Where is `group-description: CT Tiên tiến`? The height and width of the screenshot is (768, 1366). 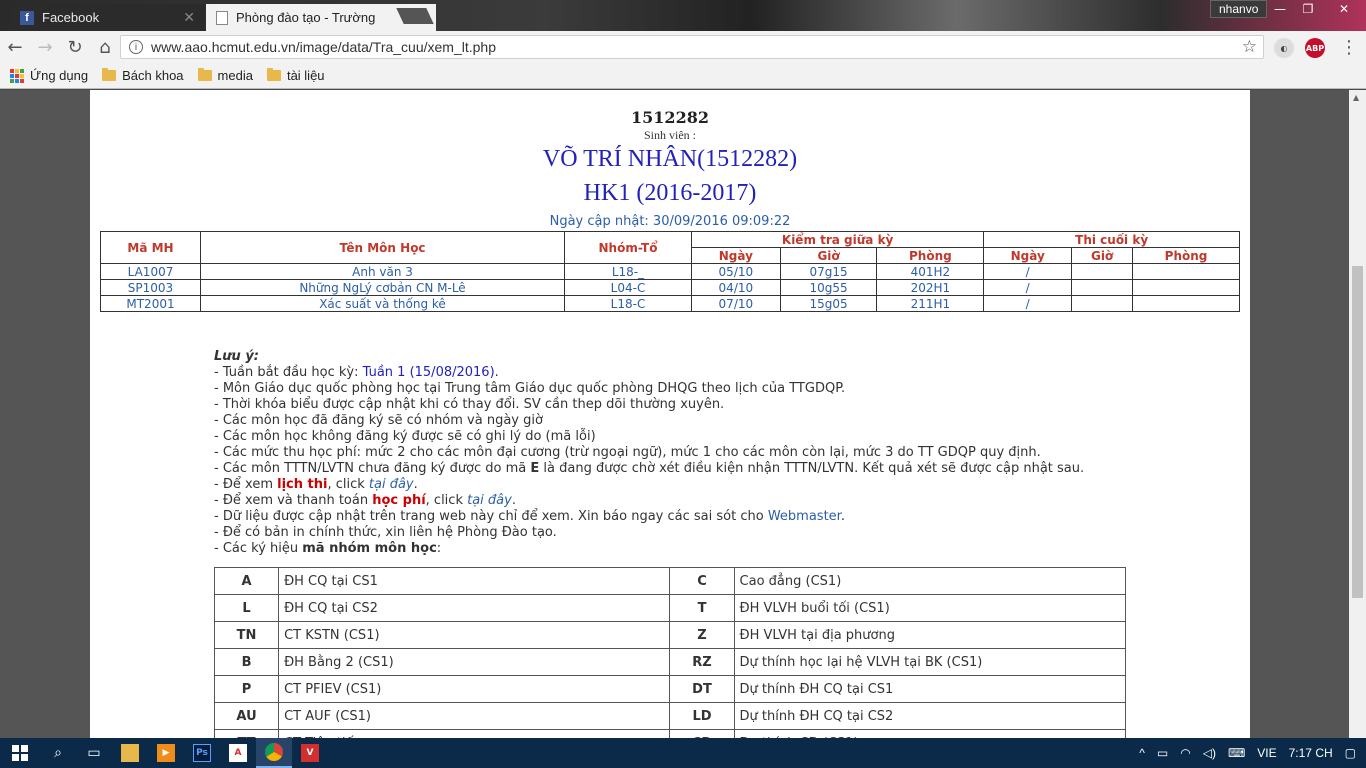 group-description: CT Tiên tiến is located at coordinates (474, 733).